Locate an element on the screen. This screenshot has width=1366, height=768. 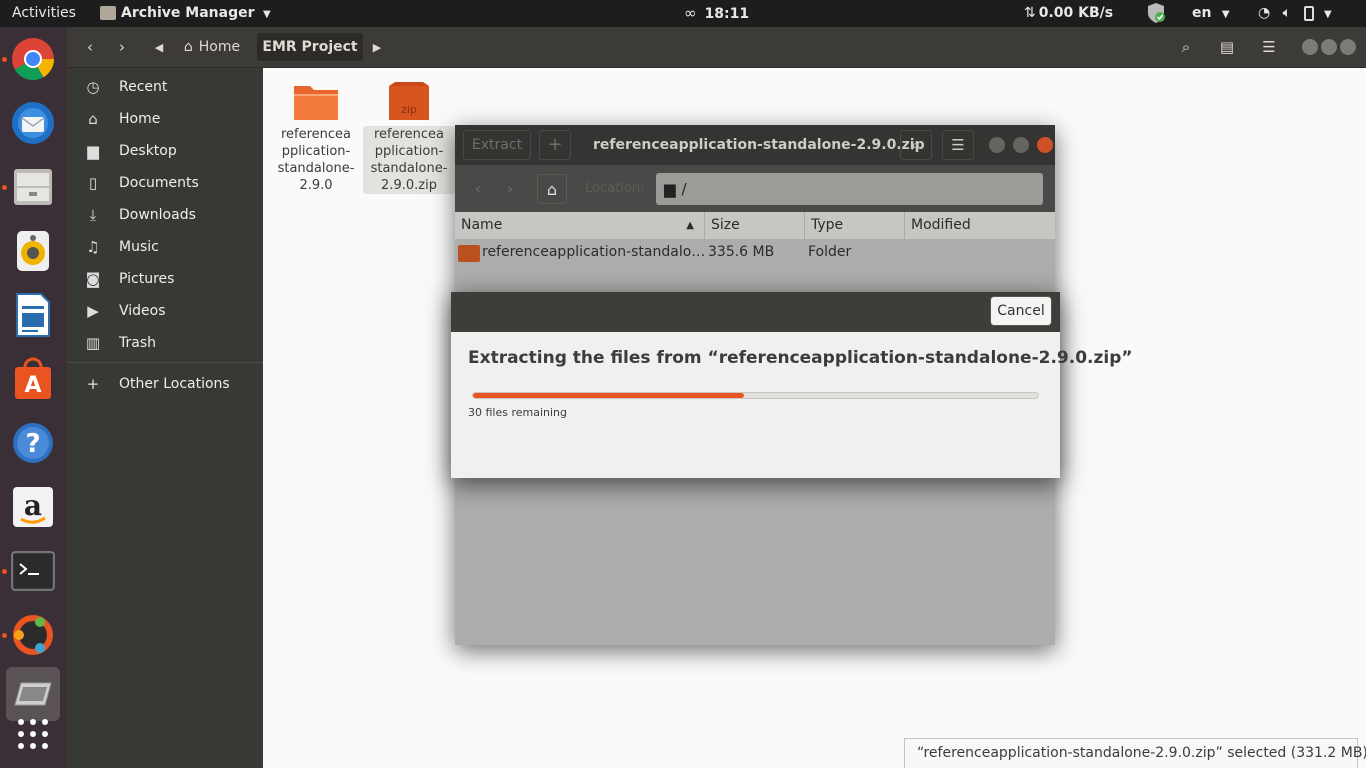
extract-button: Extract is located at coordinates (497, 145).